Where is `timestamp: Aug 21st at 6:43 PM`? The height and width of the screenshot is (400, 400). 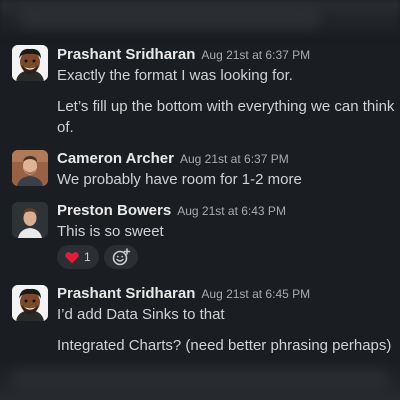 timestamp: Aug 21st at 6:43 PM is located at coordinates (231, 211).